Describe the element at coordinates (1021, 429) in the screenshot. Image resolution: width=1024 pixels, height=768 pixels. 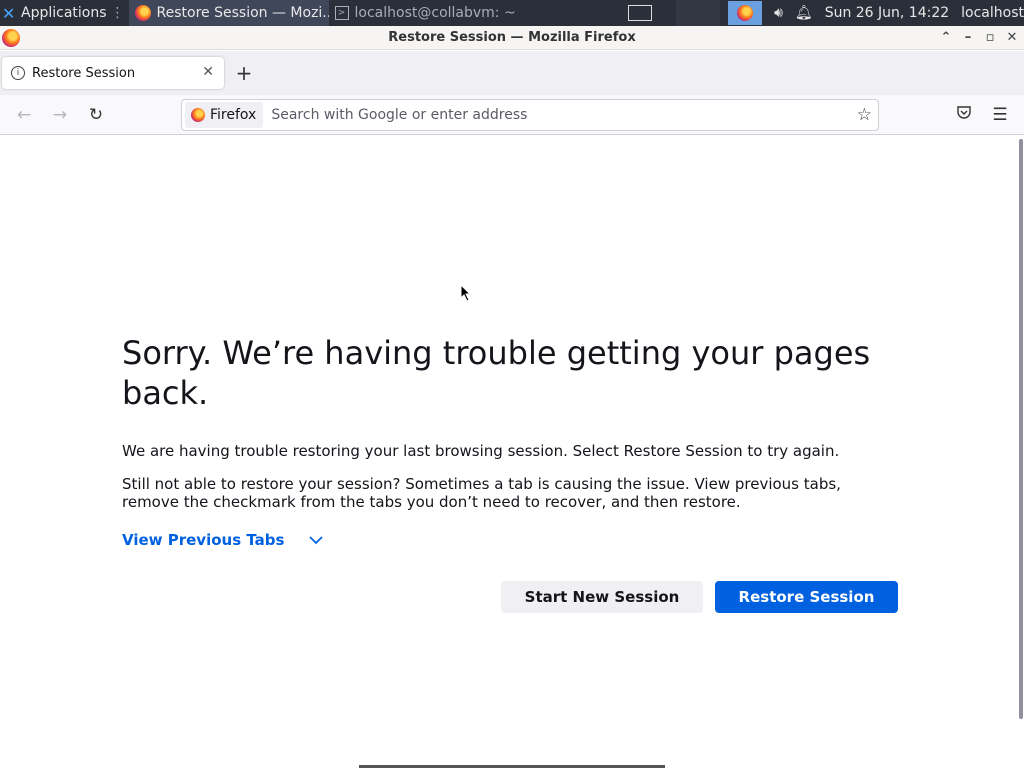
I see `scrollbar` at that location.